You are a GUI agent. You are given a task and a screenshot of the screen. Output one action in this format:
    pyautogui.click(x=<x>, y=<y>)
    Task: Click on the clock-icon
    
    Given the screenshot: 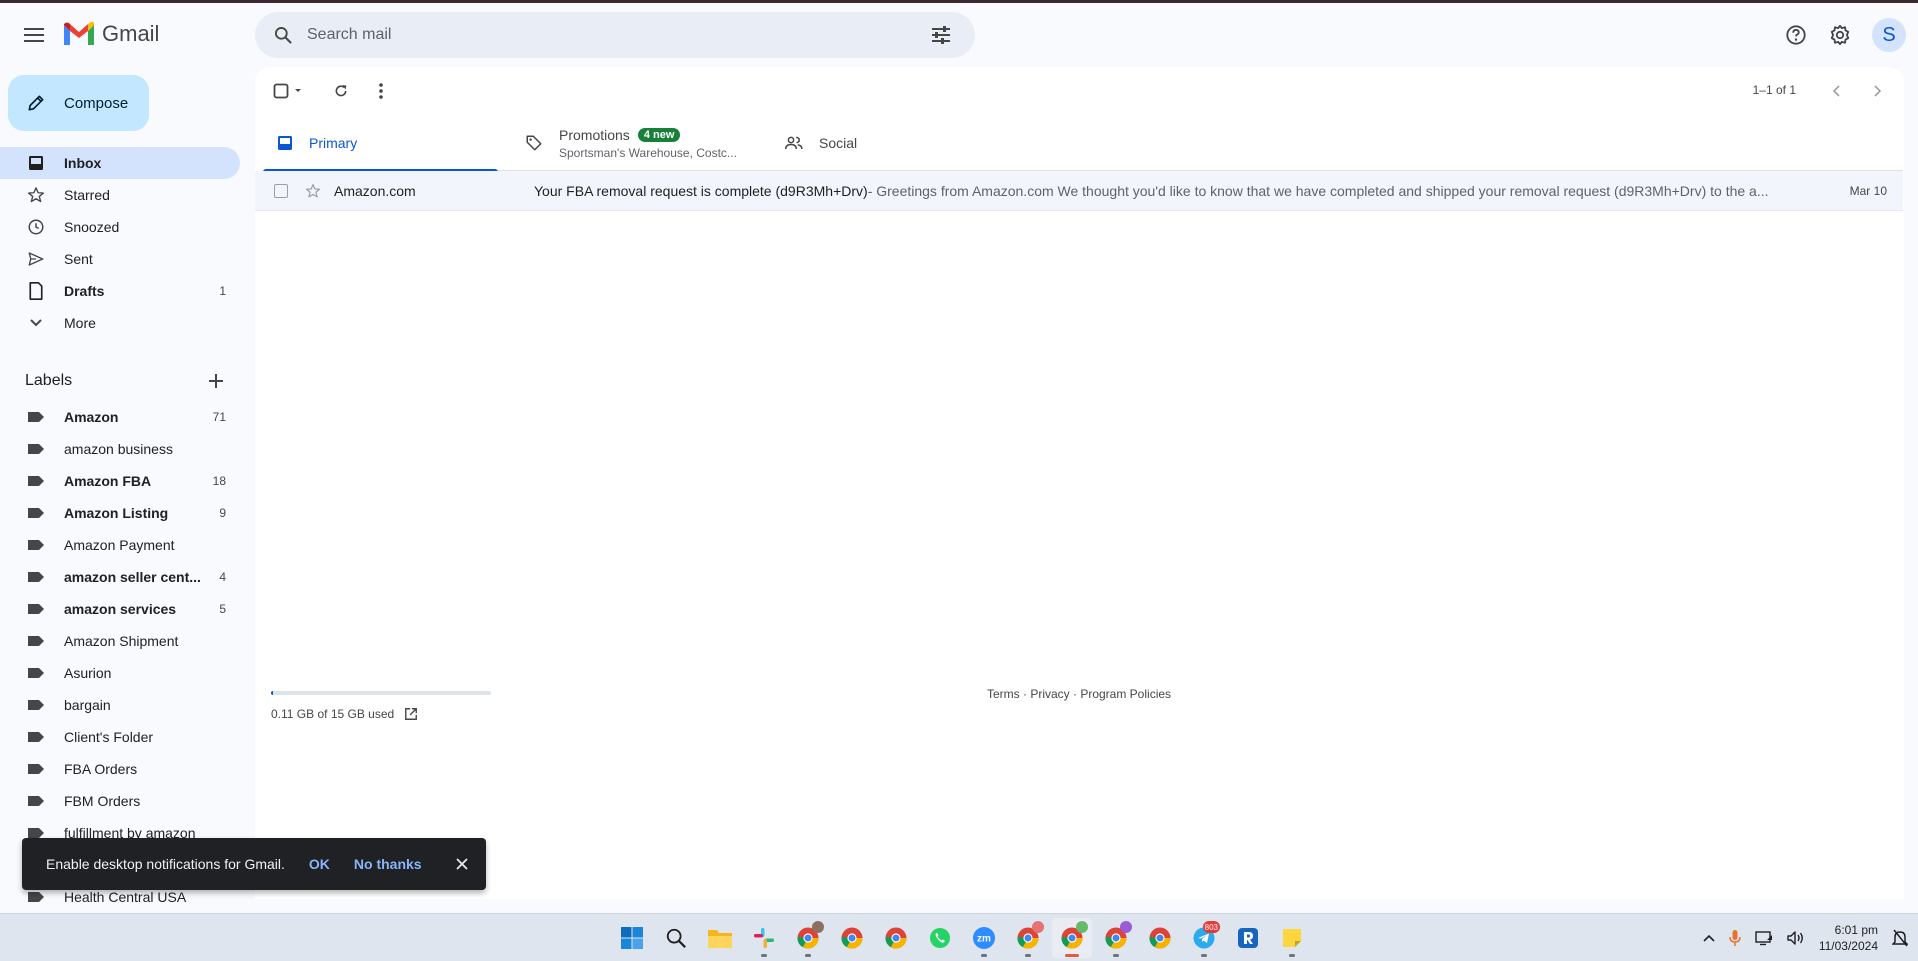 What is the action you would take?
    pyautogui.click(x=36, y=227)
    